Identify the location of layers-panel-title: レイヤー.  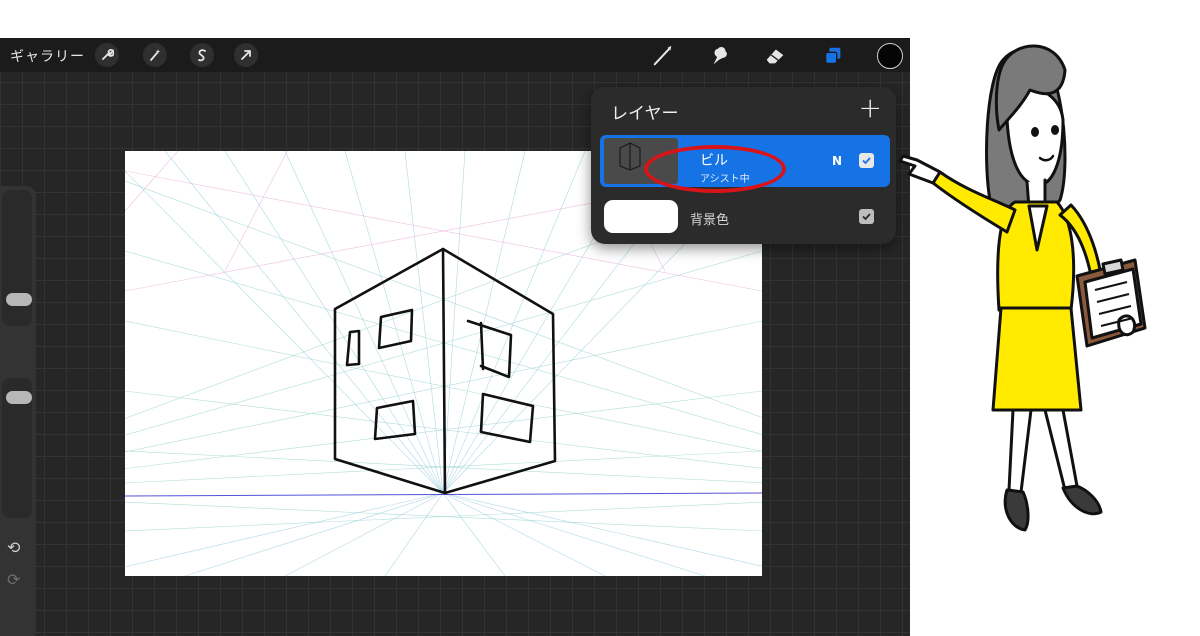
(645, 114).